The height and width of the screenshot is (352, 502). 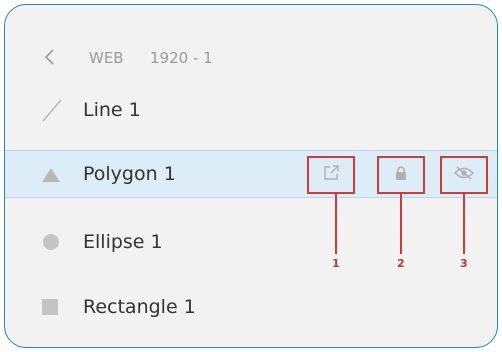 I want to click on layer-row-rectangle: Rectangle 1, so click(x=251, y=308).